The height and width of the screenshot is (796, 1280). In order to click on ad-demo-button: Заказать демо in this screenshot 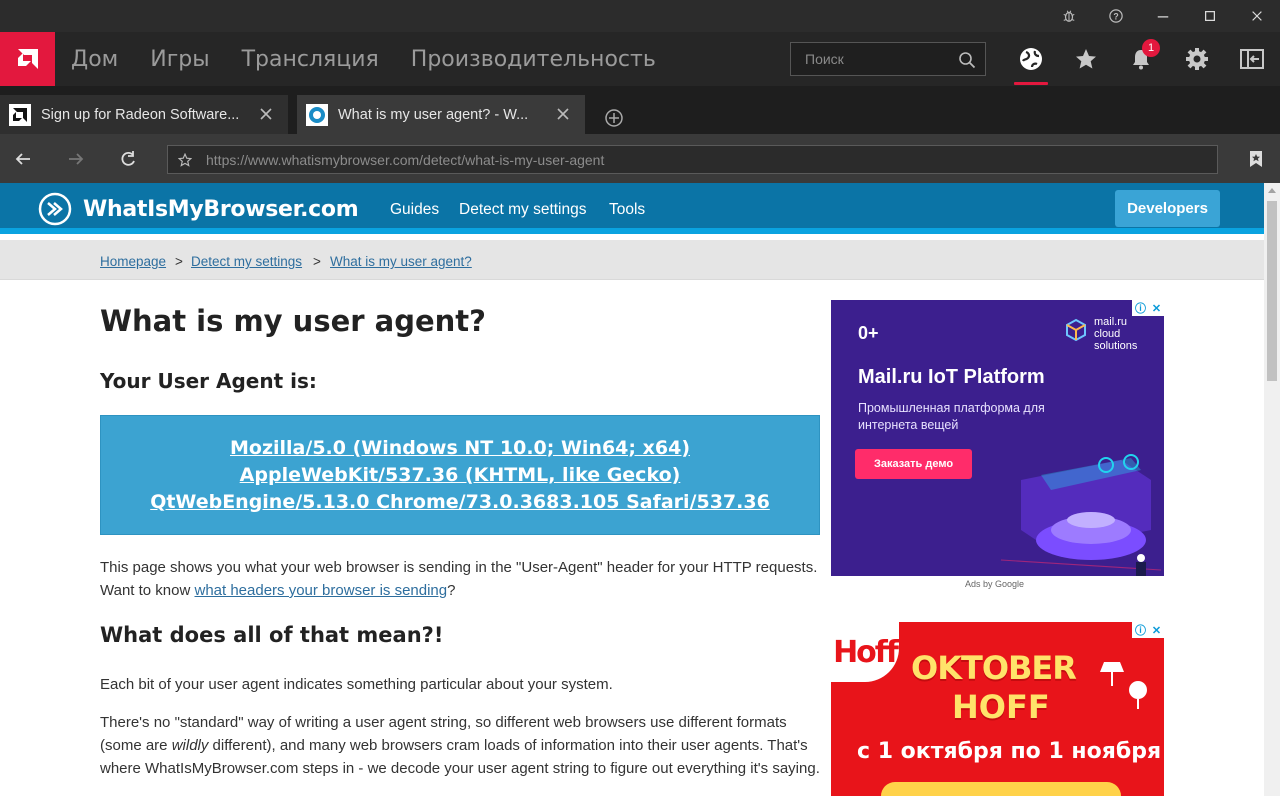, I will do `click(913, 464)`.